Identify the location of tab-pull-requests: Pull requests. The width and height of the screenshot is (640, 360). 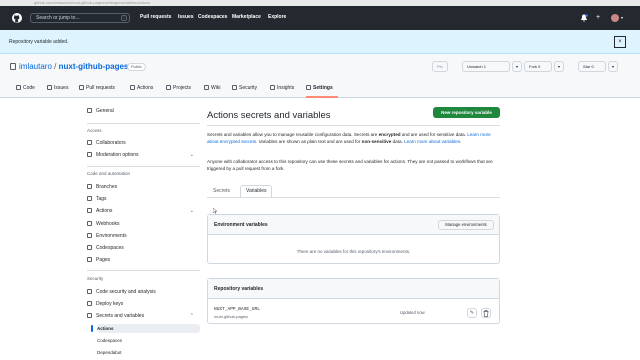
(97, 88).